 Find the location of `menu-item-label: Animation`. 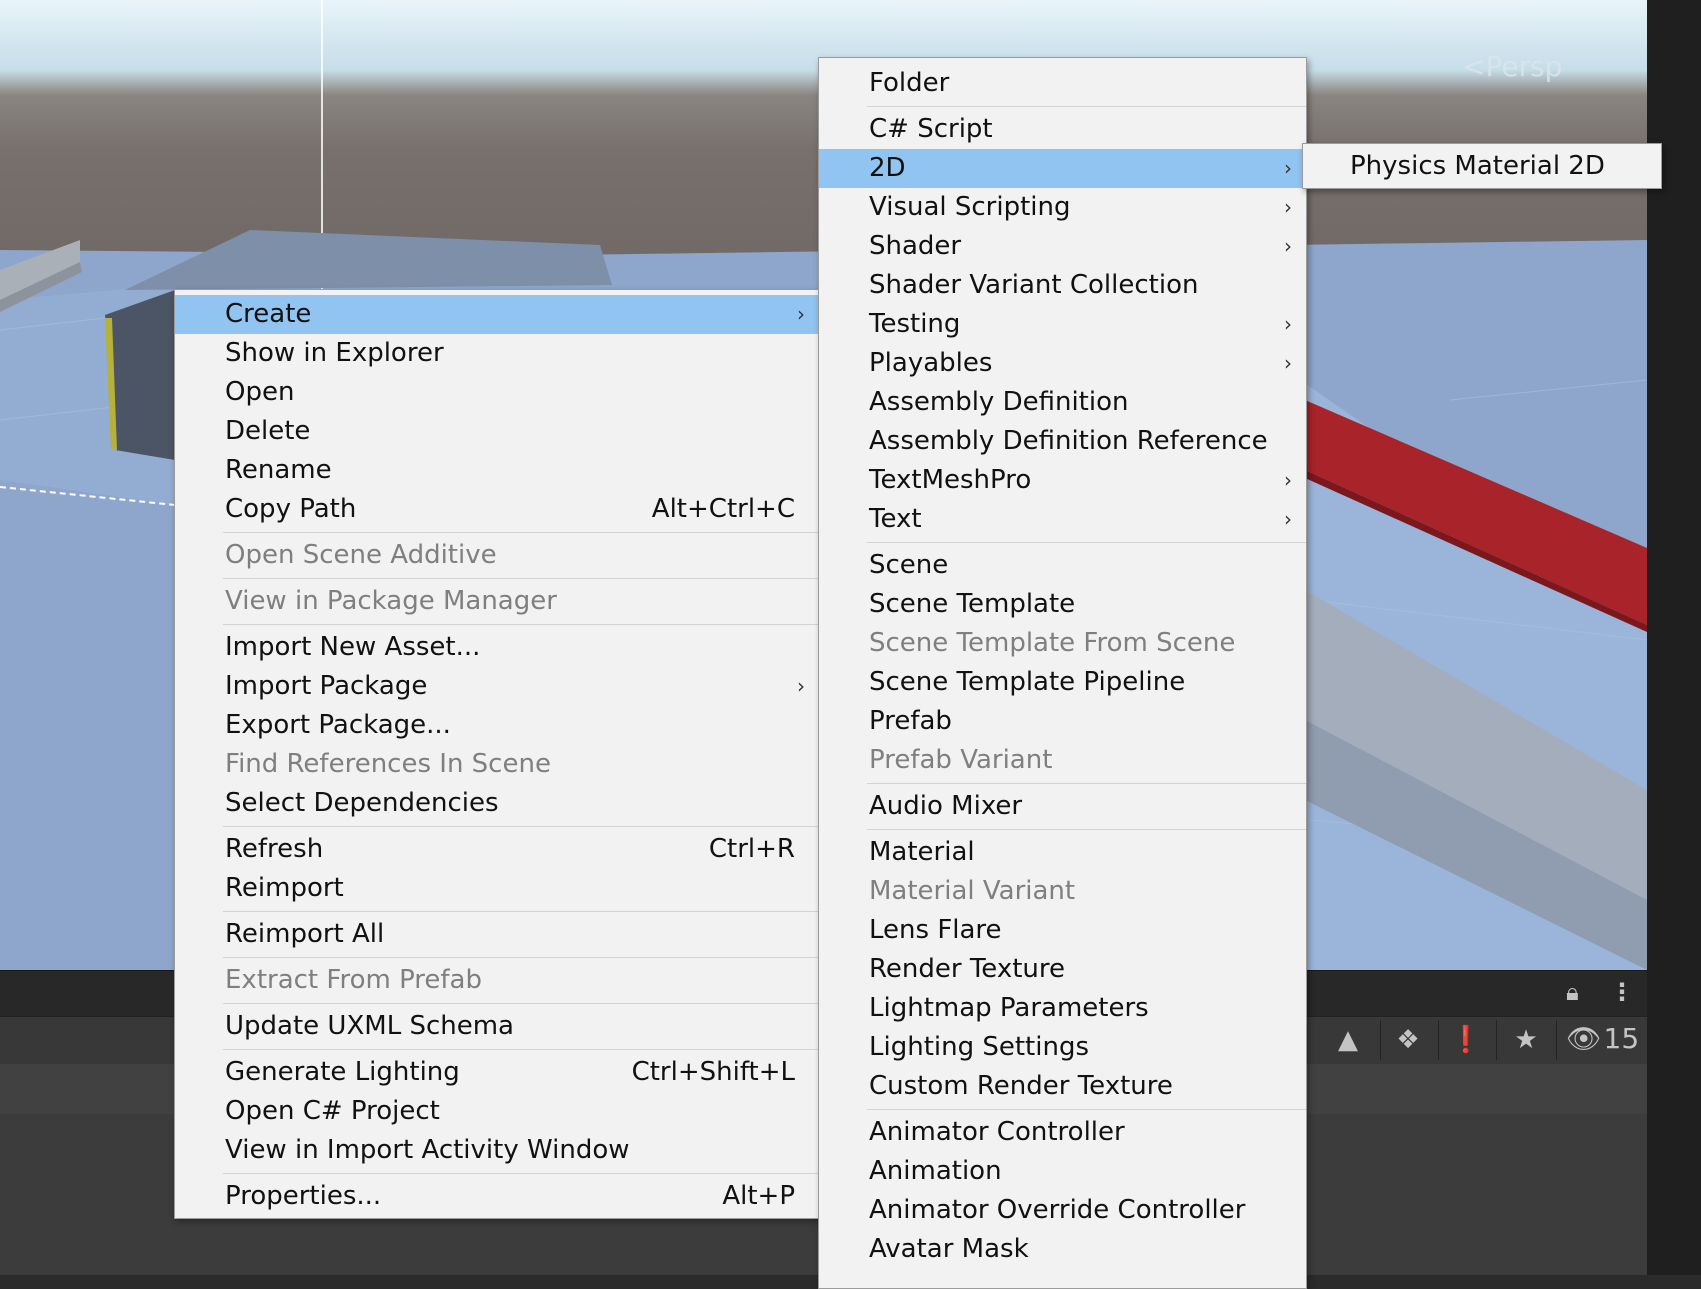

menu-item-label: Animation is located at coordinates (935, 1171).